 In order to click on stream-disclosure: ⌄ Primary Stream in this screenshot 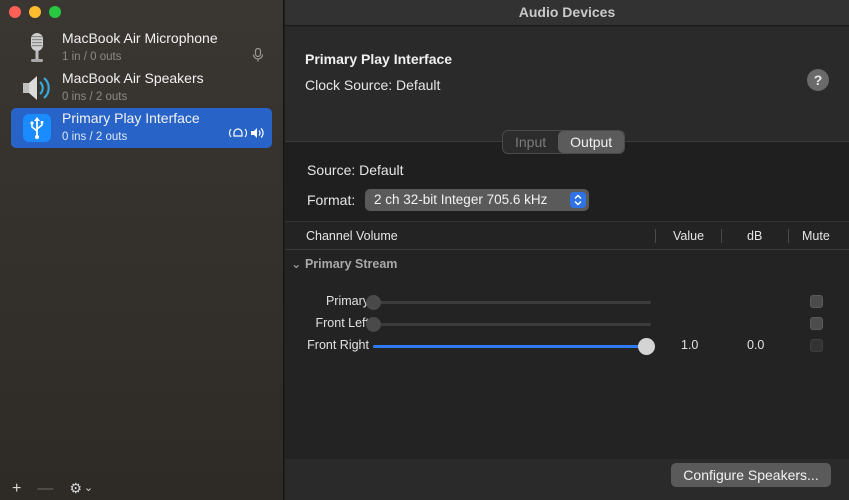, I will do `click(344, 263)`.